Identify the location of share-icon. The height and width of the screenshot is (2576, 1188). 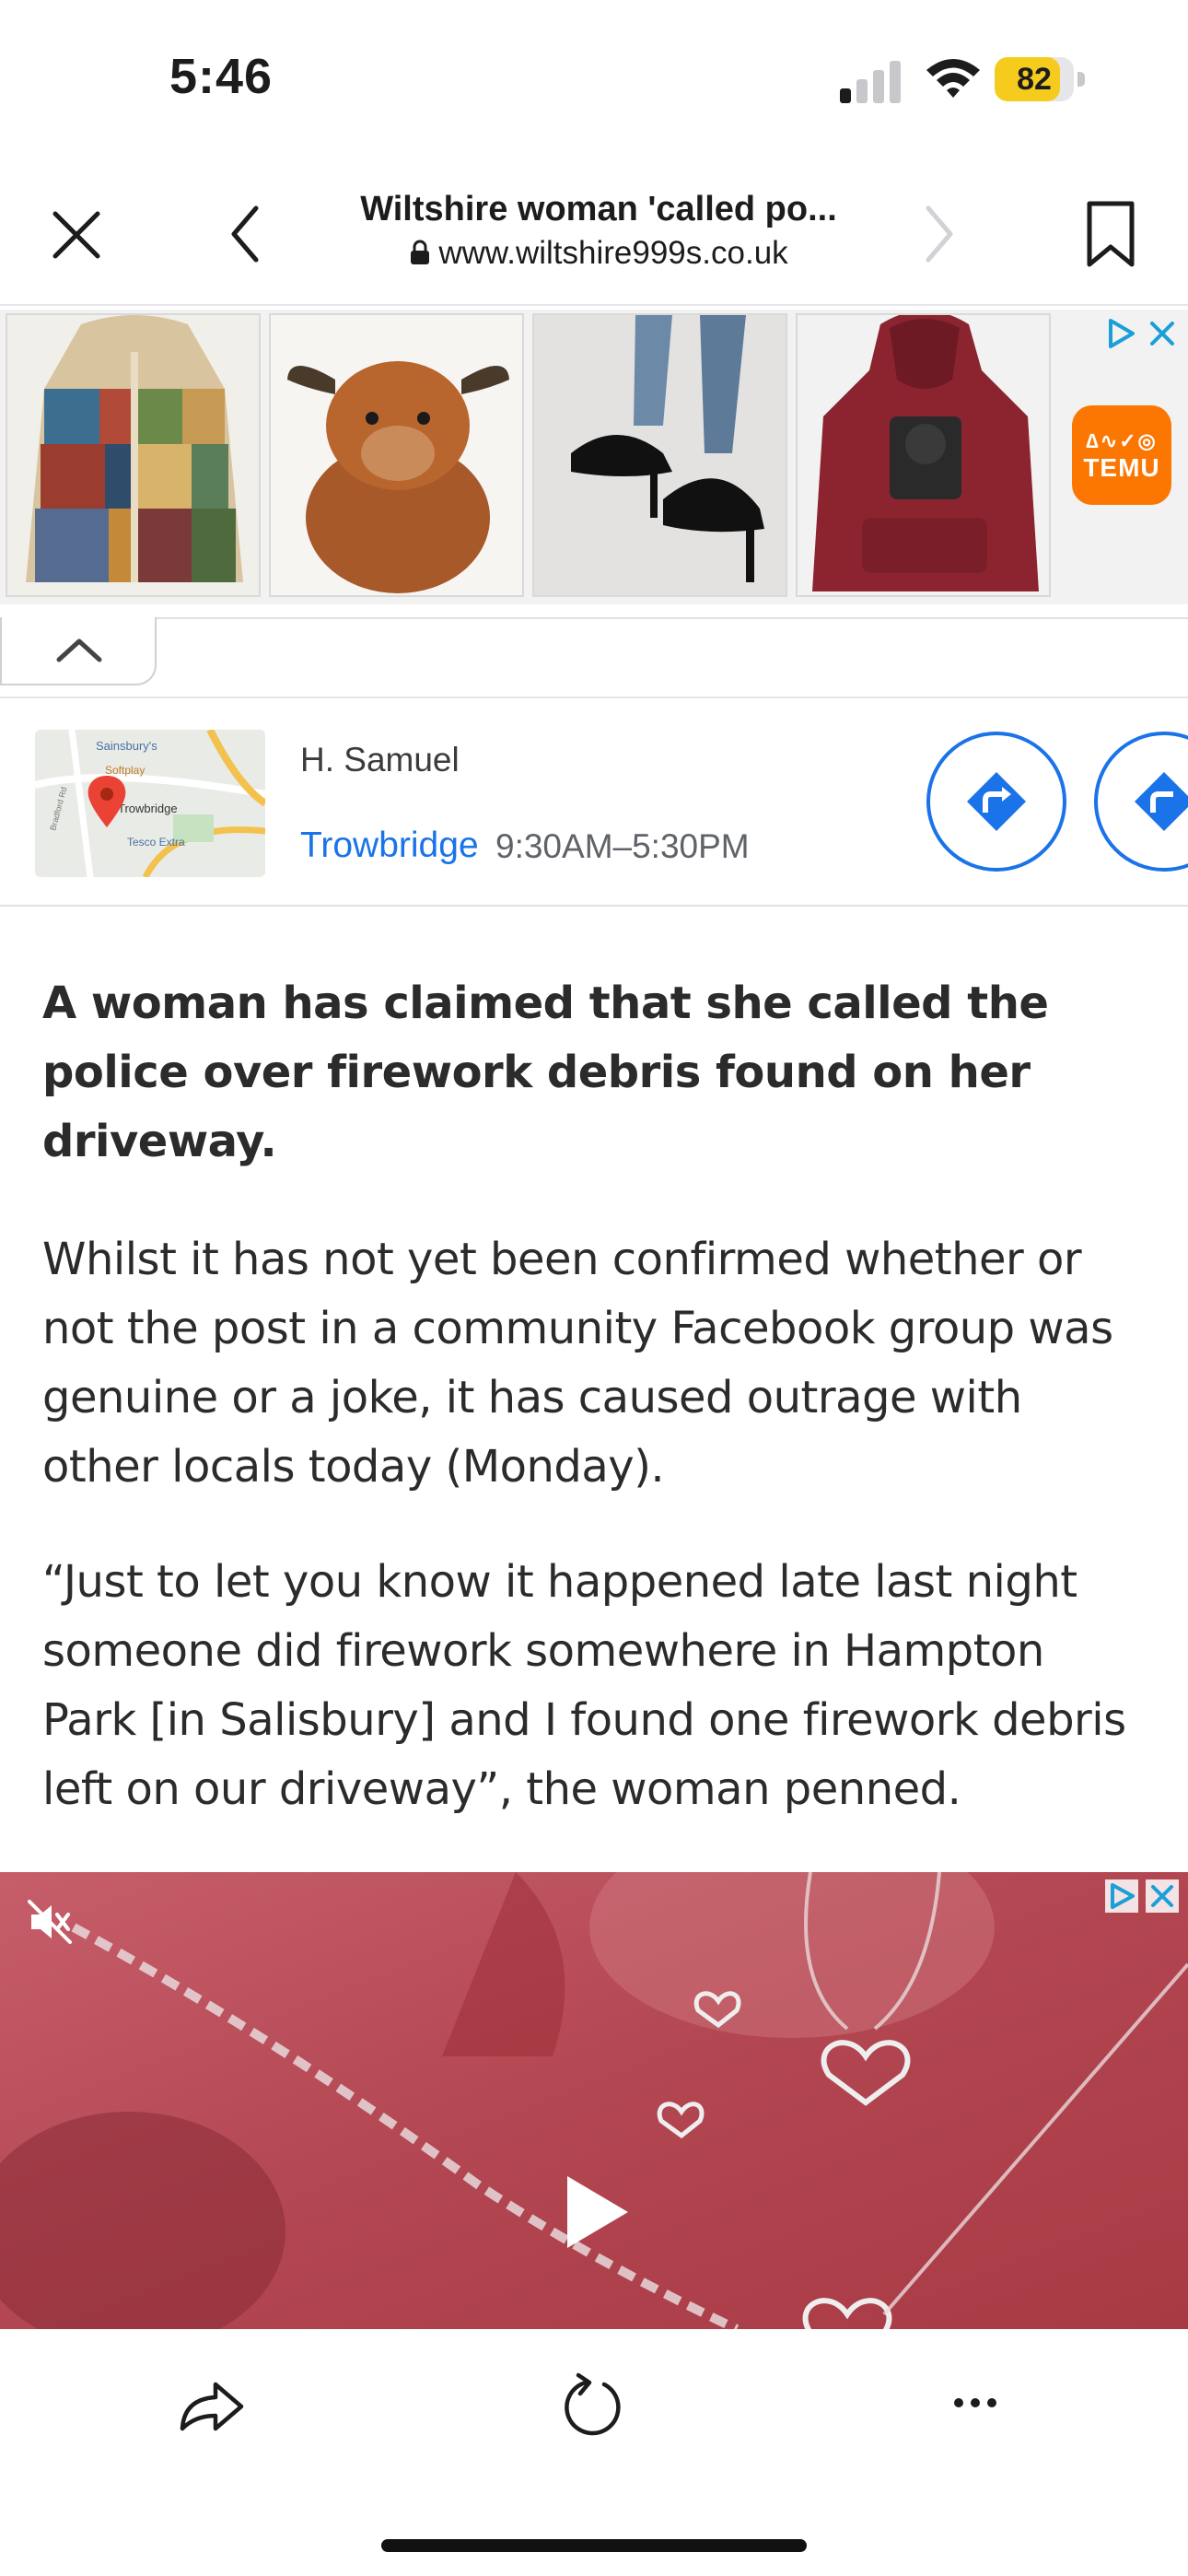
(212, 2406).